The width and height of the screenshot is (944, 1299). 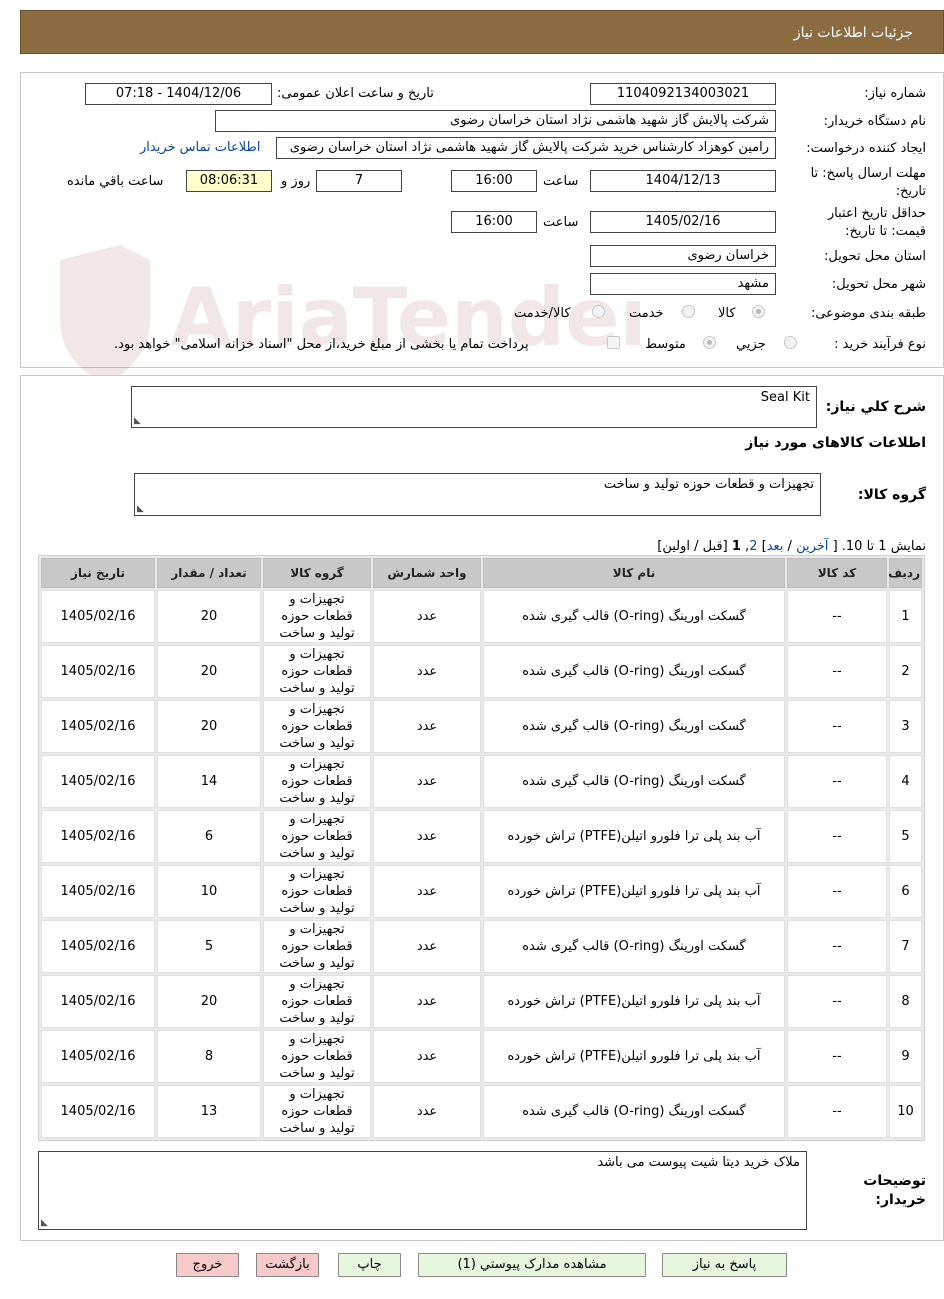 I want to click on page-title: جزئیات اطلاعات نیاز, so click(x=853, y=33).